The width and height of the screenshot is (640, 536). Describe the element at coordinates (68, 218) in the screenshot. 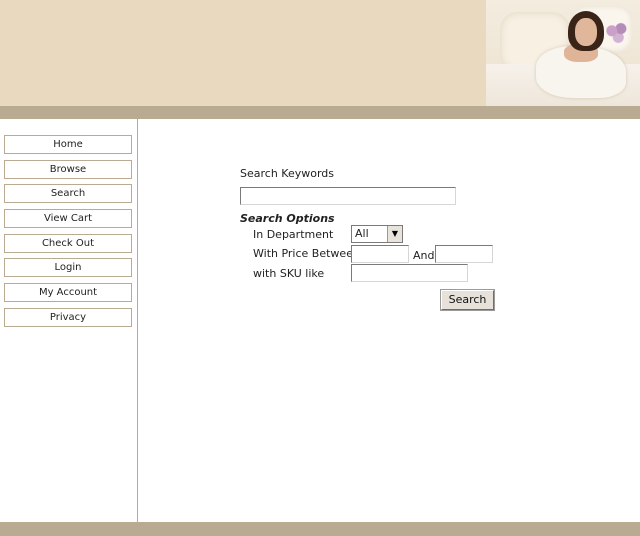

I see `sidebar-item-view-cart: View Cart` at that location.